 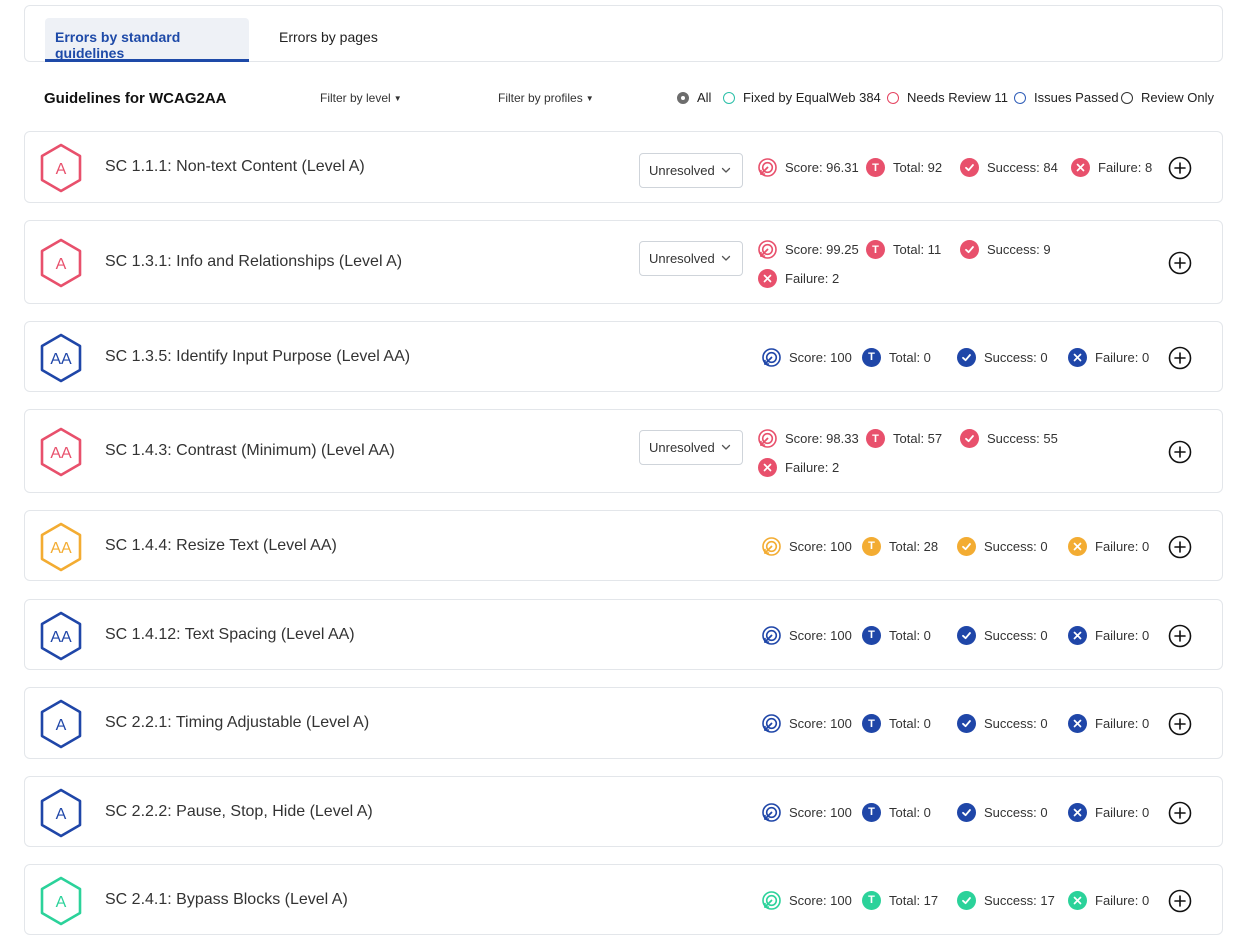 What do you see at coordinates (812, 278) in the screenshot?
I see `failure-stat-label: Failure: 2` at bounding box center [812, 278].